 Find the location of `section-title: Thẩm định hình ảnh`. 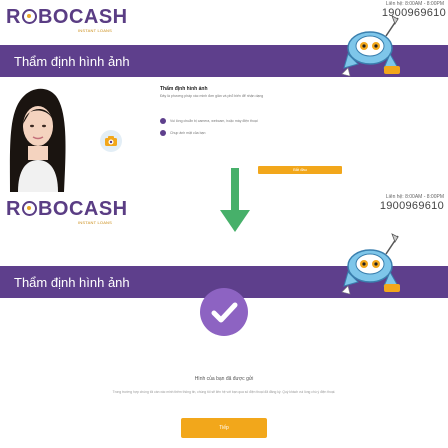

section-title: Thẩm định hình ảnh is located at coordinates (184, 89).